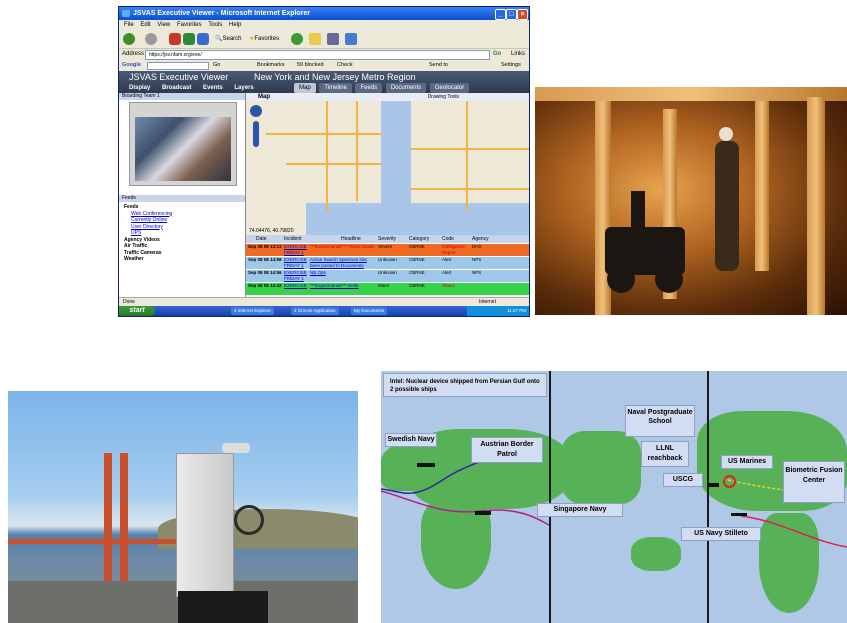 Image resolution: width=847 pixels, height=623 pixels. What do you see at coordinates (310, 65) in the screenshot?
I see `popup-blocked-button: 59 blocked` at bounding box center [310, 65].